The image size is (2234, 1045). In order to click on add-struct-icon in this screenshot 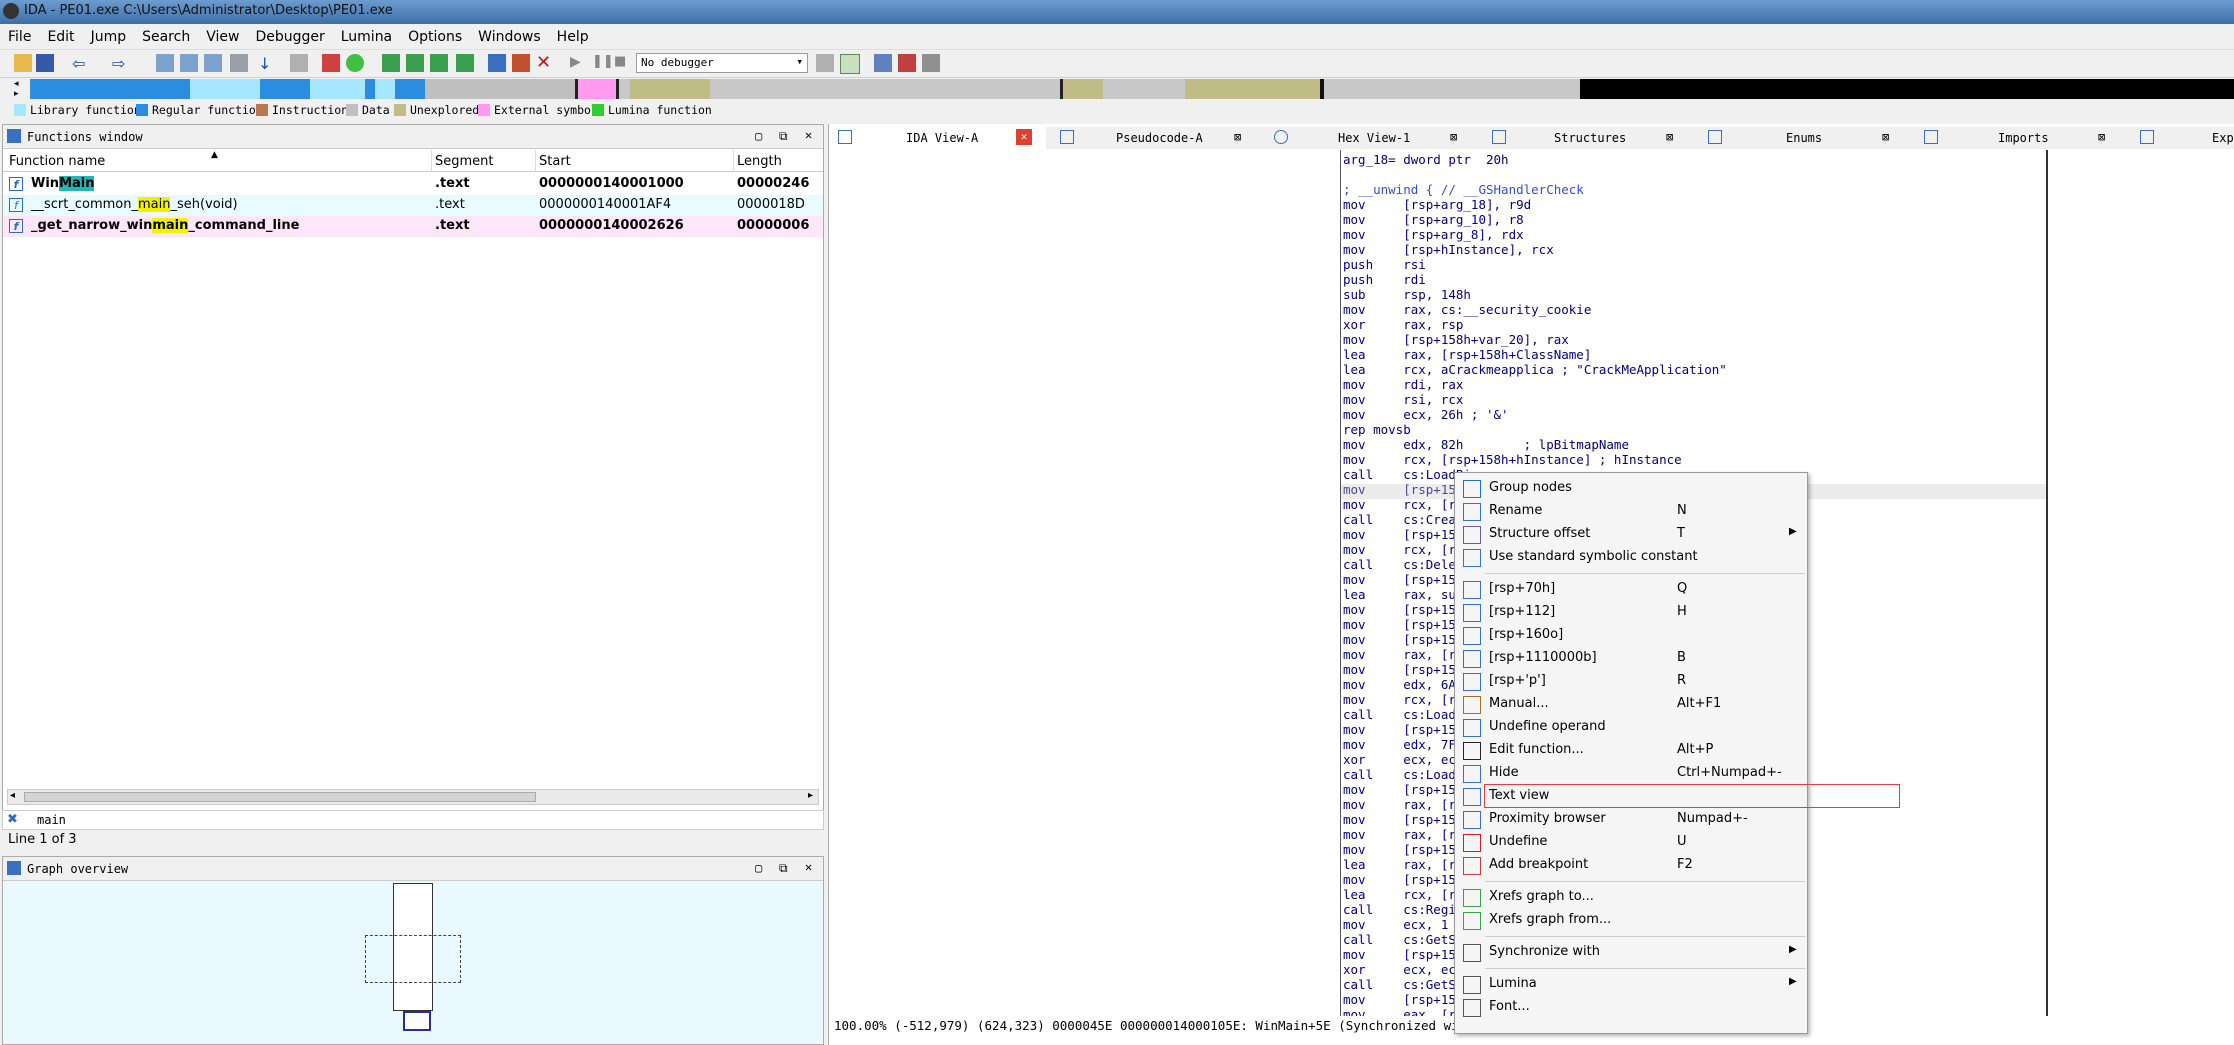, I will do `click(391, 63)`.